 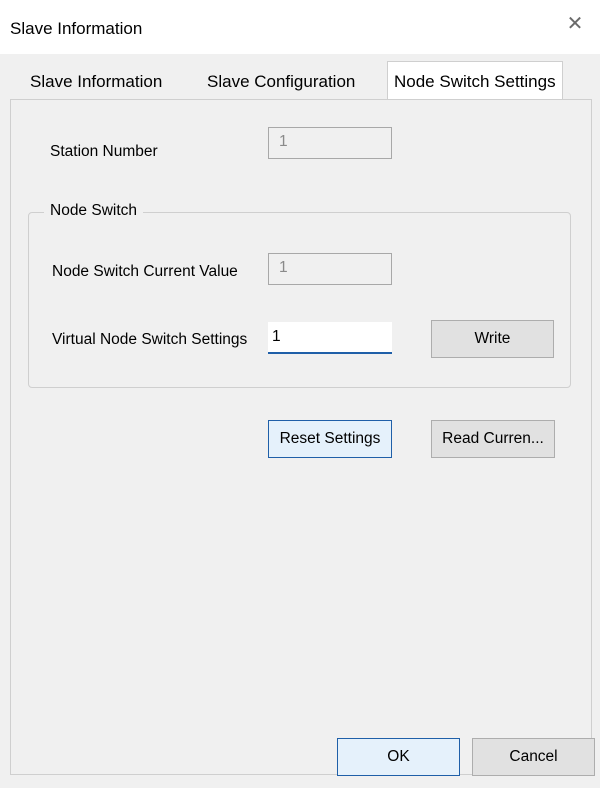 I want to click on node-switch-group-title: Node Switch, so click(x=94, y=211).